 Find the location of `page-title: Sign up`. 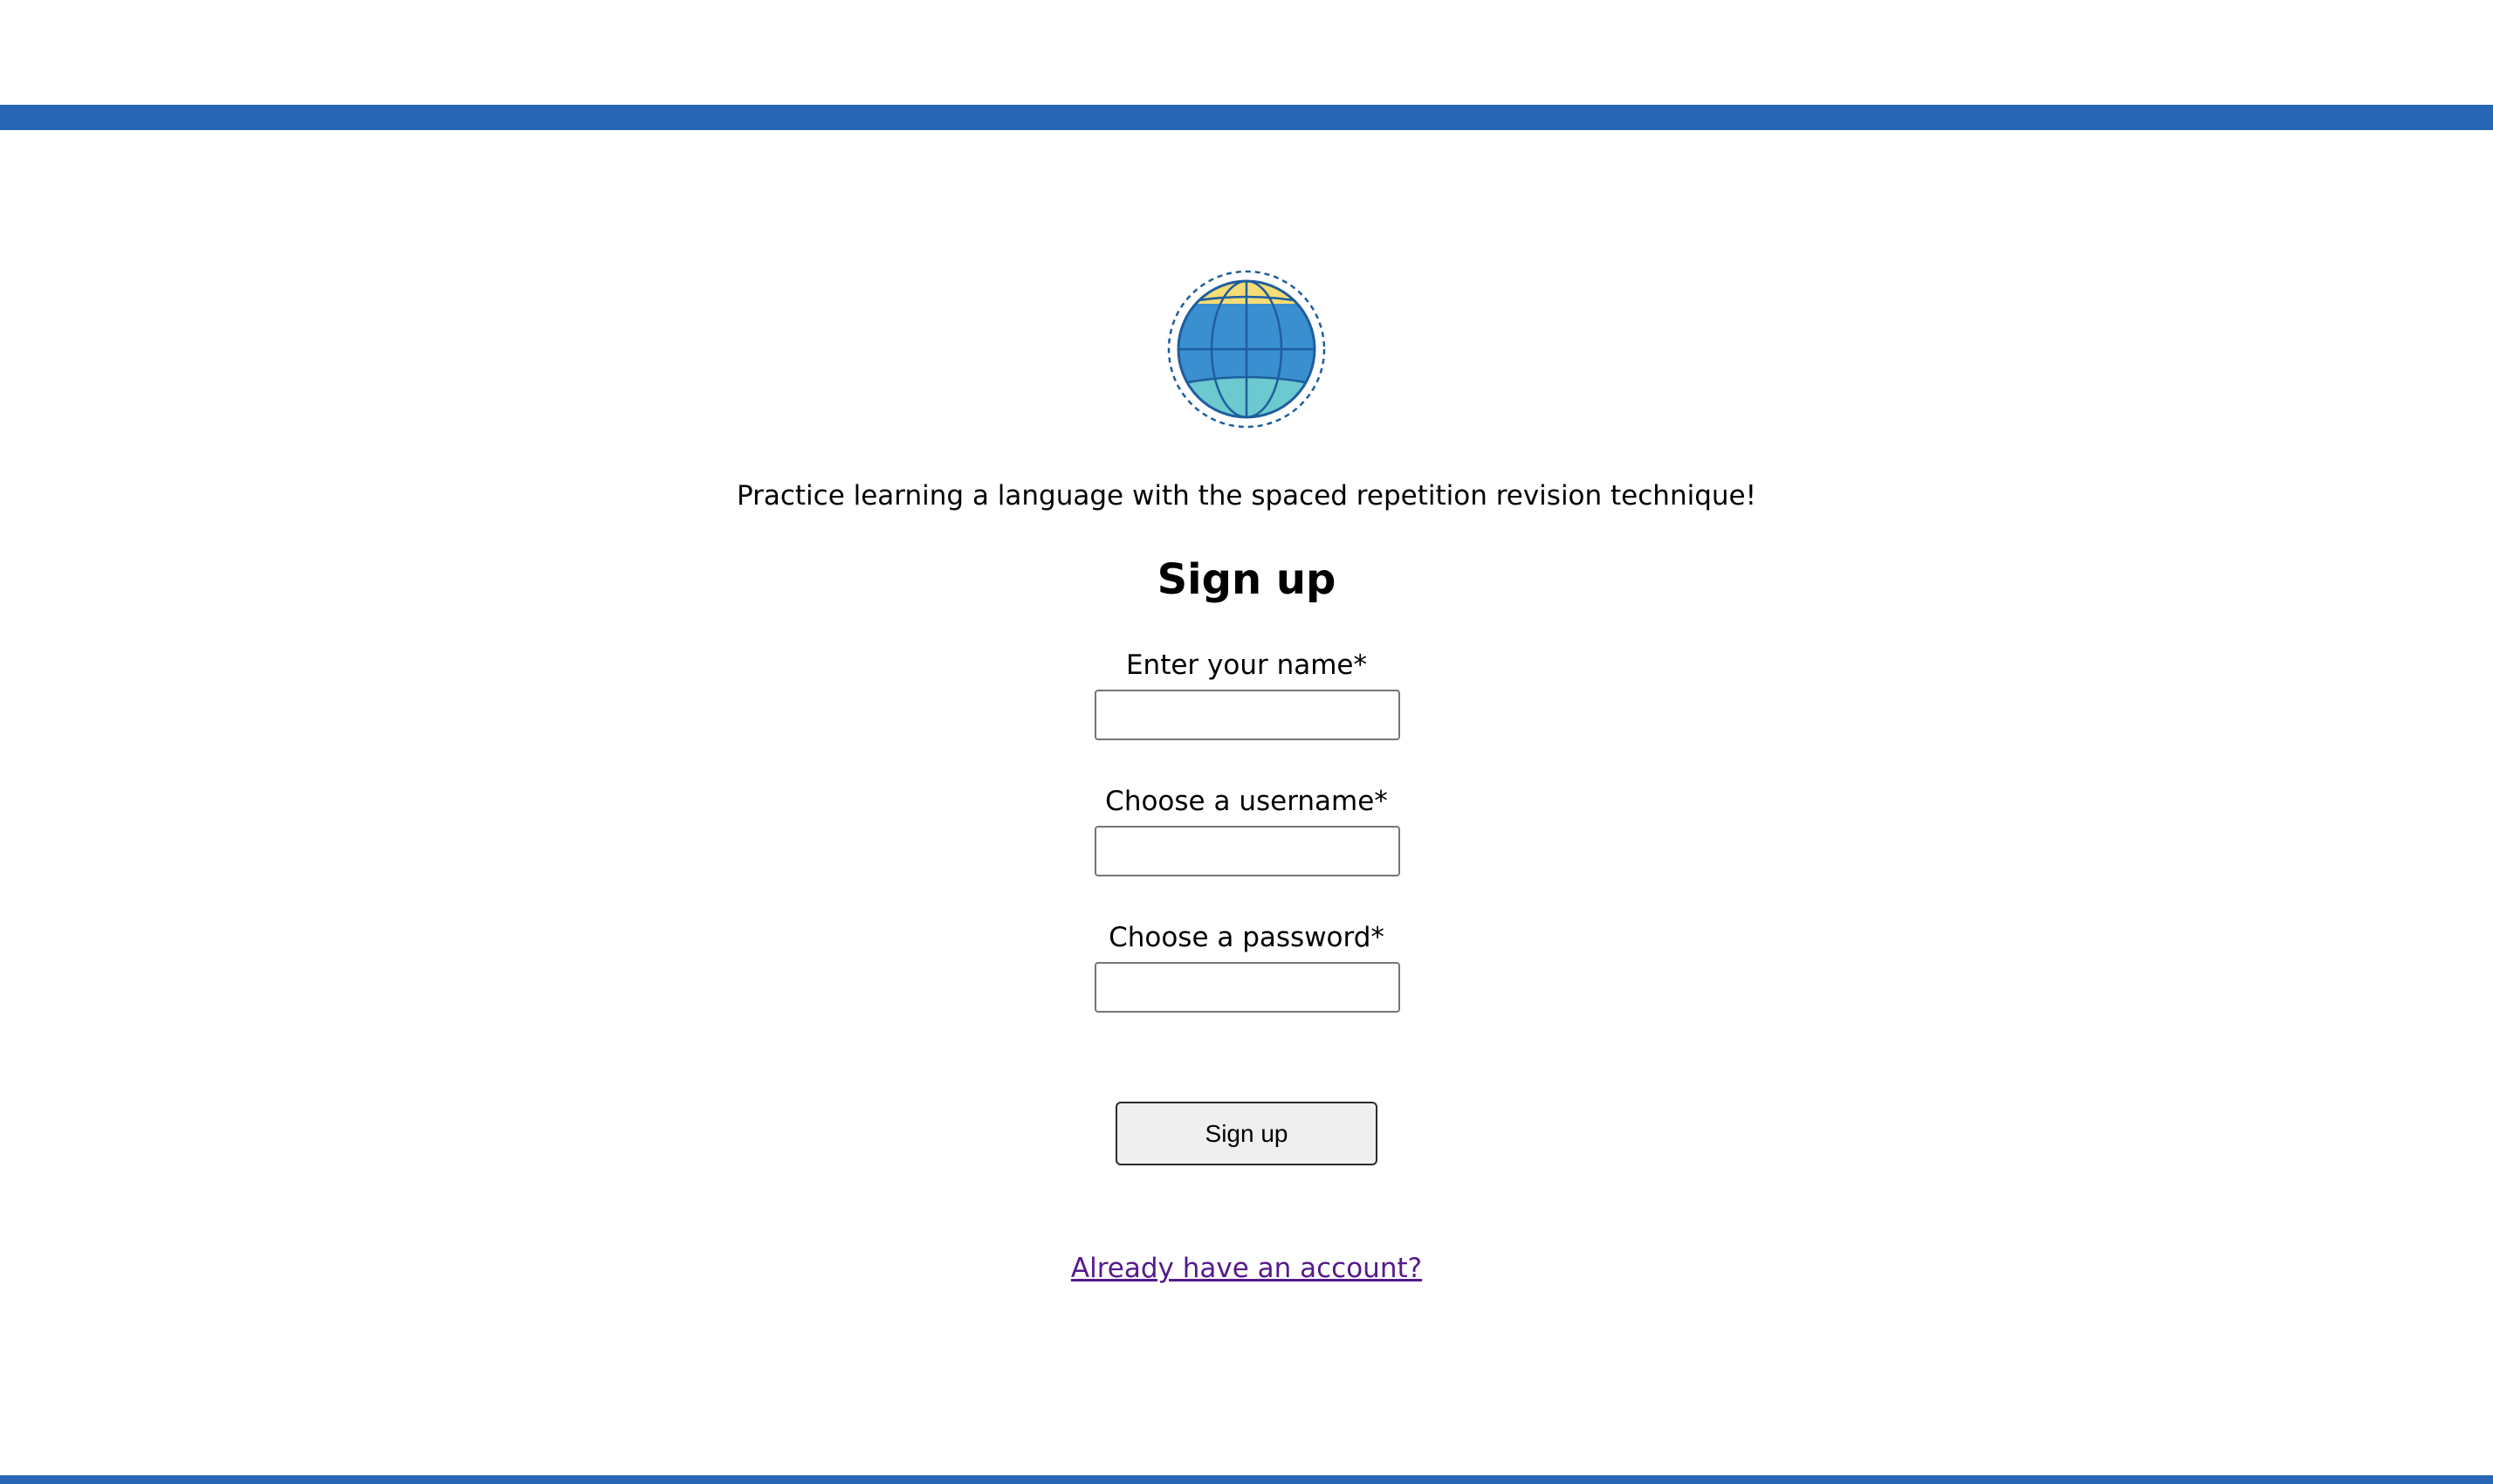

page-title: Sign up is located at coordinates (1246, 580).